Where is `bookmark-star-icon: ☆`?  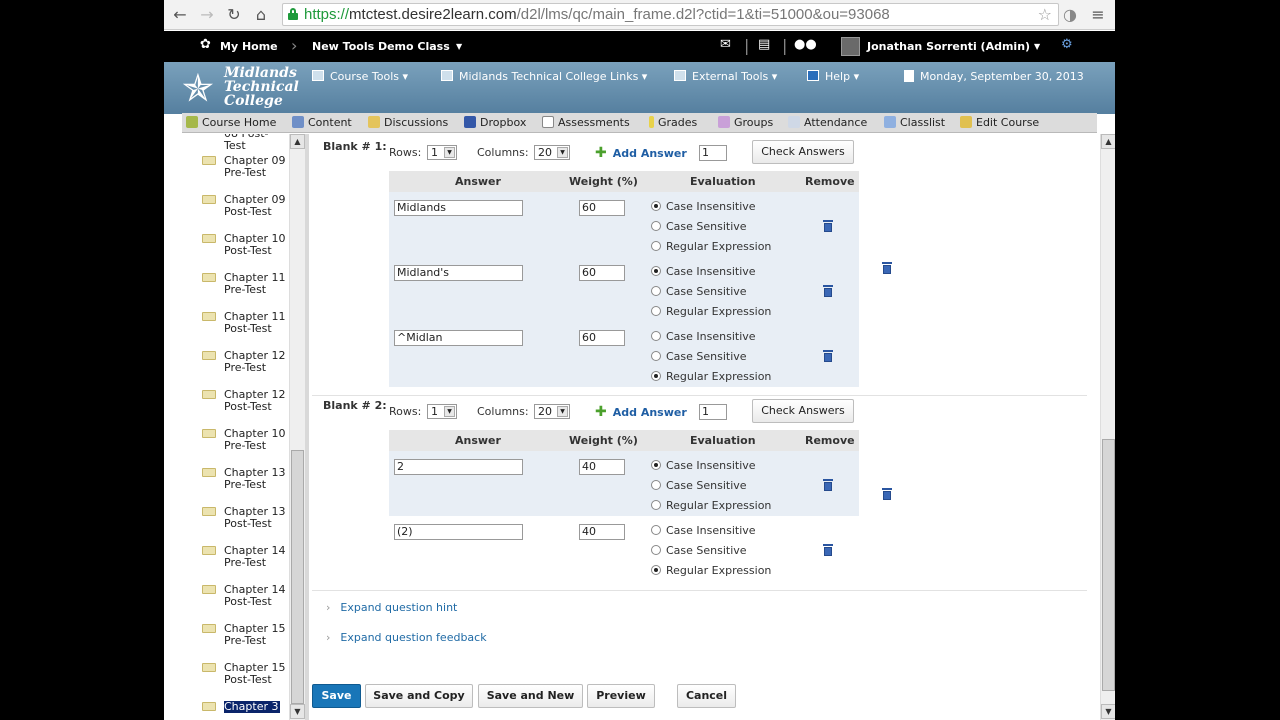
bookmark-star-icon: ☆ is located at coordinates (1045, 14).